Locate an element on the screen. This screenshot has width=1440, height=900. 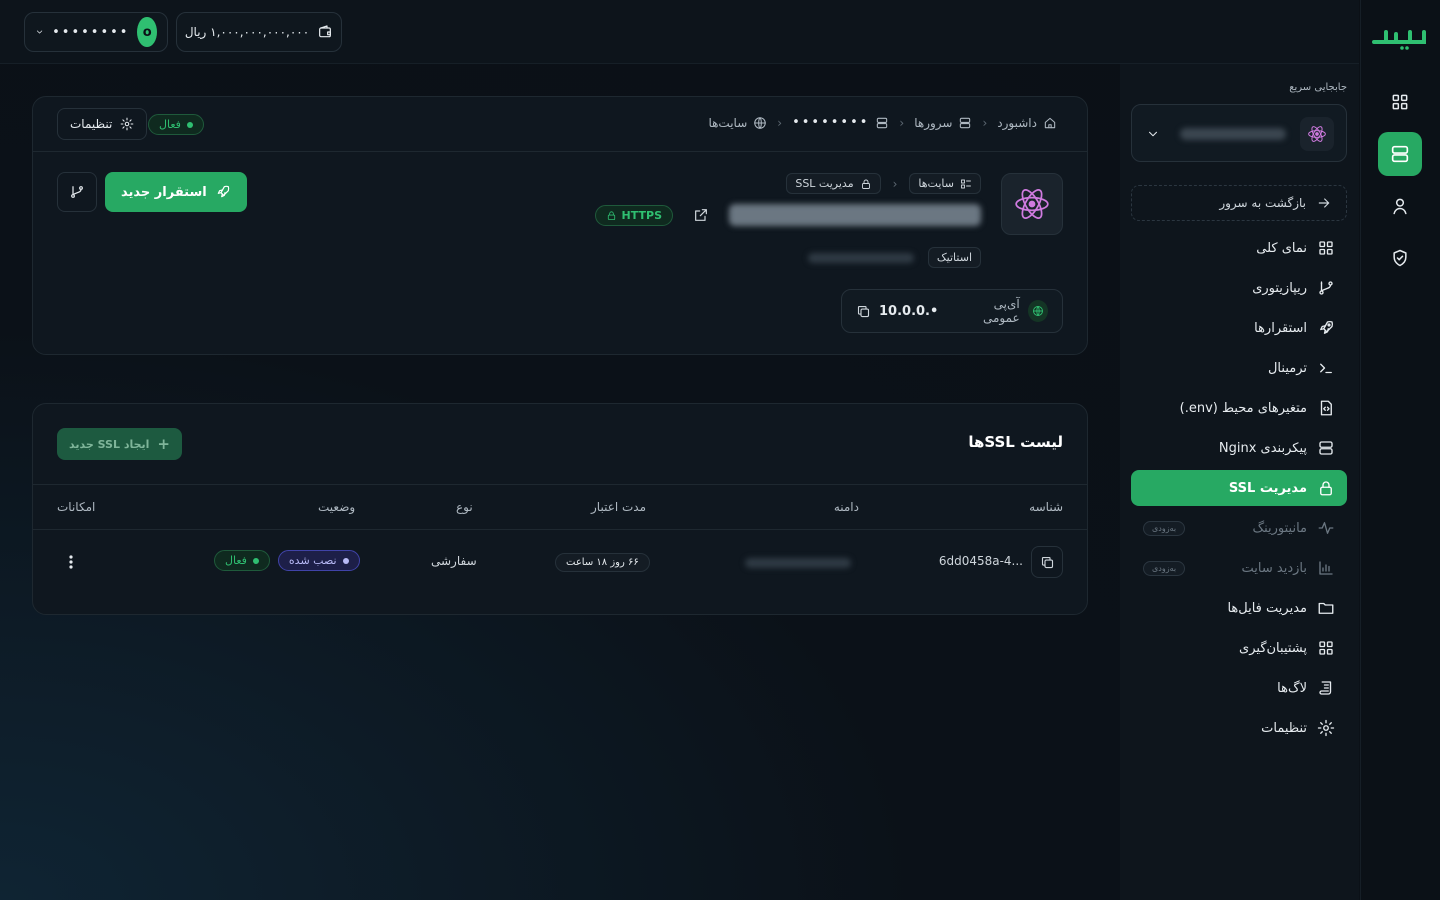
table-header: شناسه دامنه مدت اعتبار نوع وضعیت امکانات is located at coordinates (560, 507).